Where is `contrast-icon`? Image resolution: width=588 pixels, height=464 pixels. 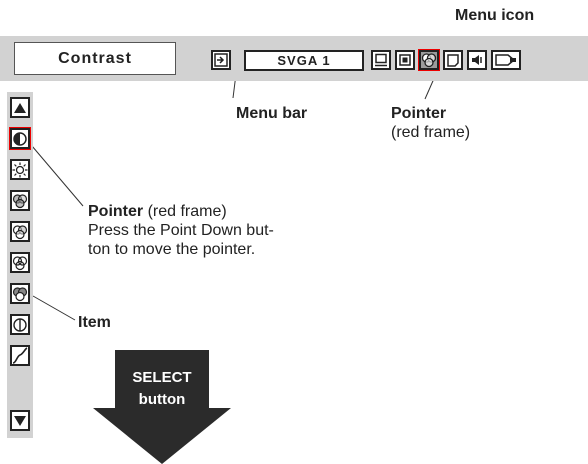 contrast-icon is located at coordinates (20, 138).